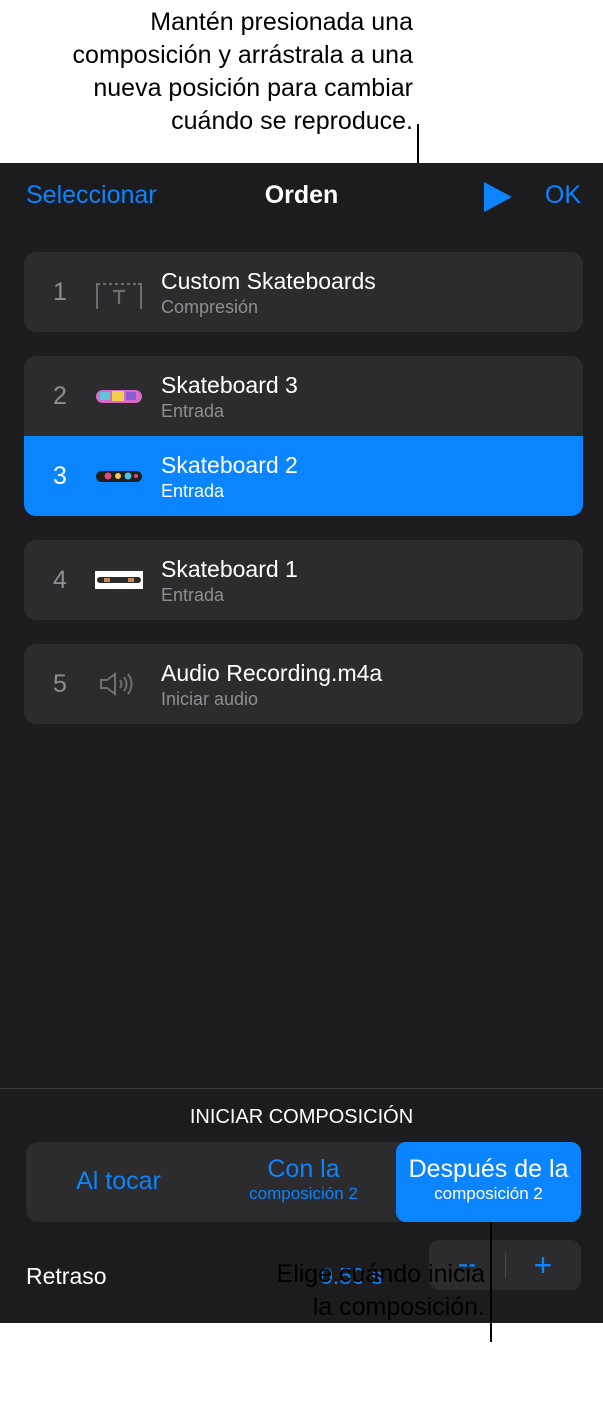  Describe the element at coordinates (242, 55) in the screenshot. I see `callout-line: composición y arrástrala a una` at that location.